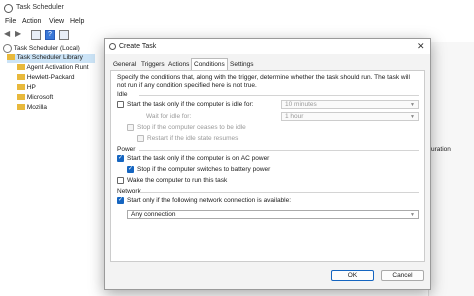 The width and height of the screenshot is (474, 296). Describe the element at coordinates (120, 158) in the screenshot. I see `ac-power-checkbox` at that location.